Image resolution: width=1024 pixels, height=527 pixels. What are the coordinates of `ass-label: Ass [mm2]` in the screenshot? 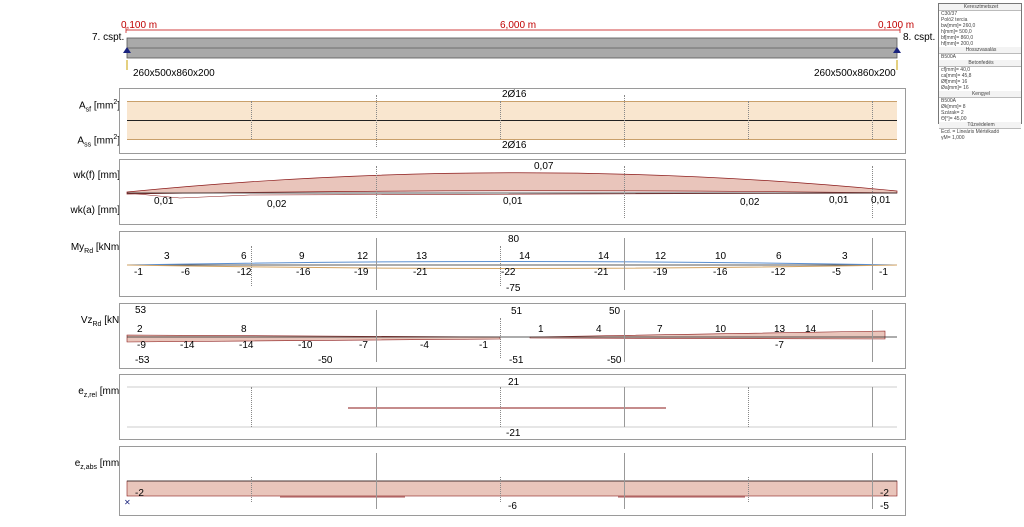 It's located at (98, 141).